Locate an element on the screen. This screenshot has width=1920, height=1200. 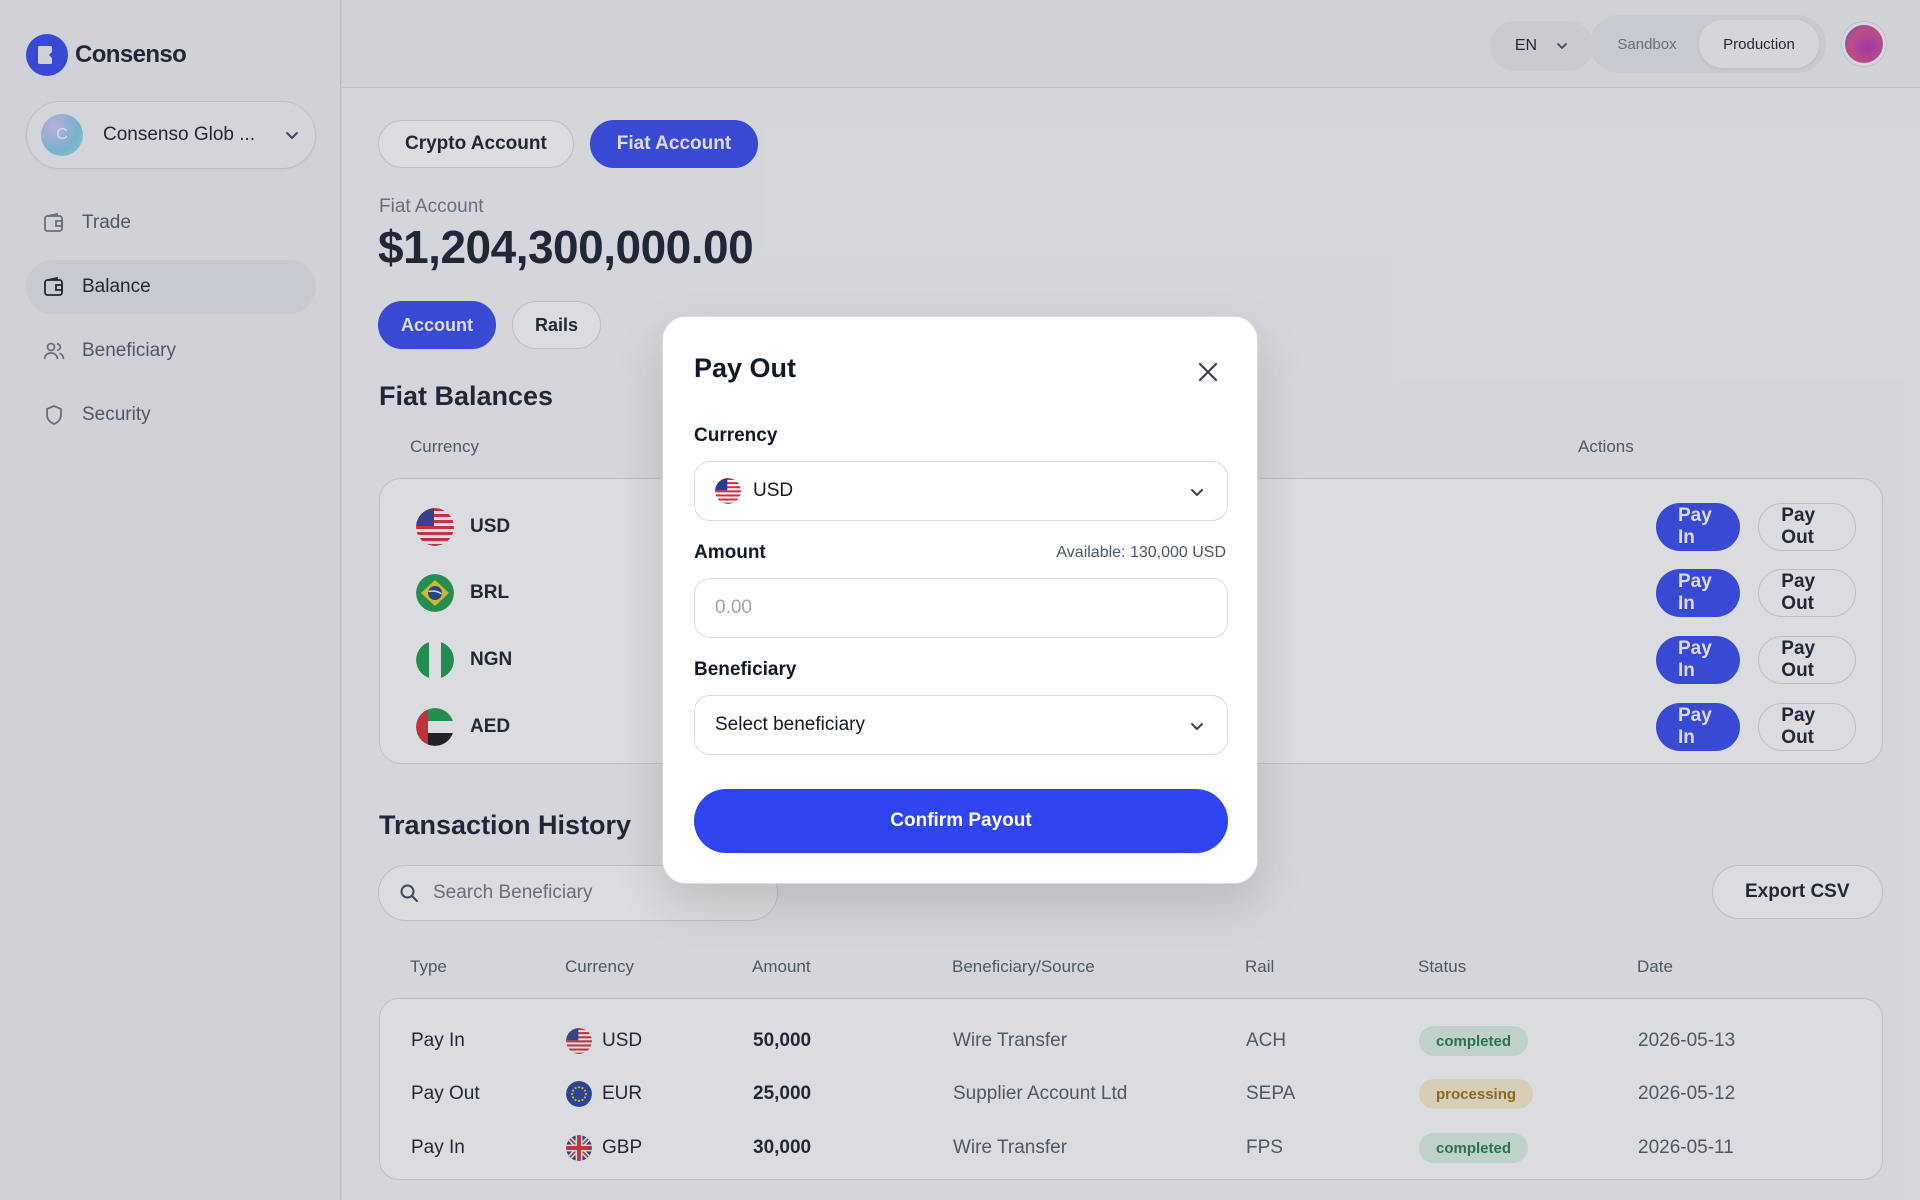
currency-label: Currency is located at coordinates (736, 435).